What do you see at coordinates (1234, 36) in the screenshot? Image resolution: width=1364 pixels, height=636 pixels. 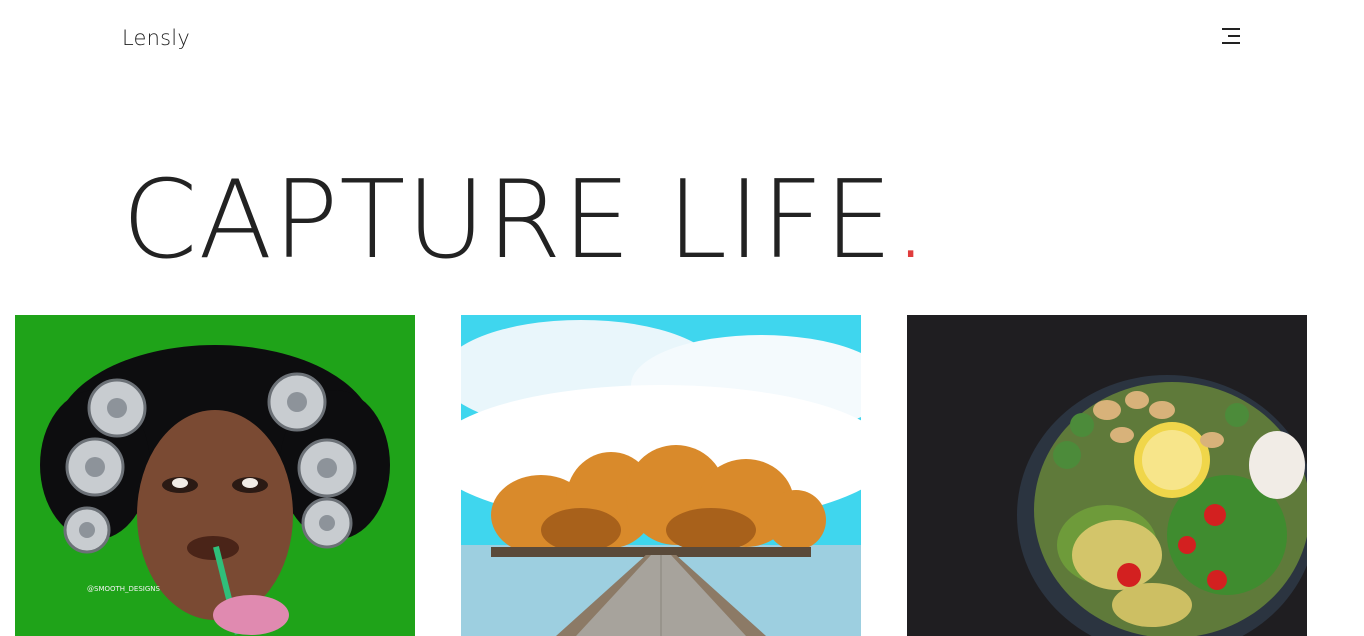 I see `menu-line-middle` at bounding box center [1234, 36].